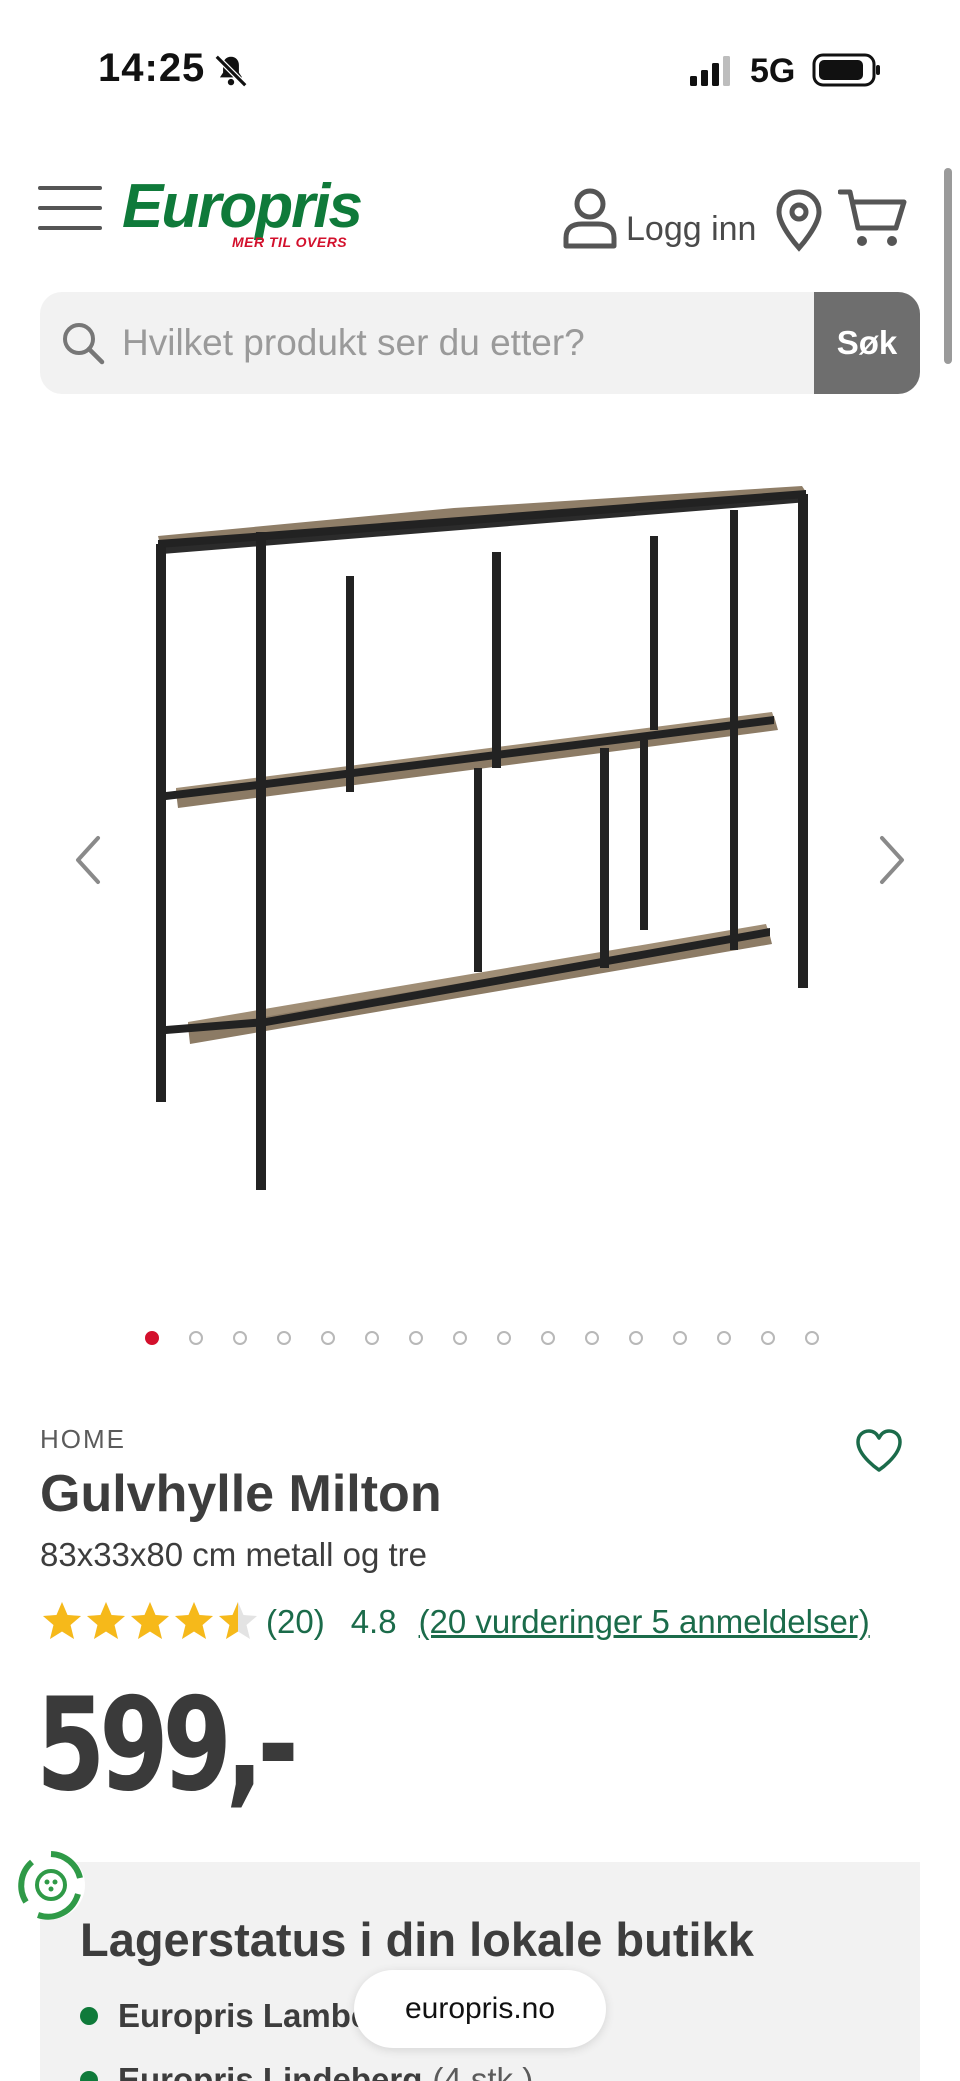 Image resolution: width=960 pixels, height=2081 pixels. I want to click on europris-logo: Europris MER TIL OVERS, so click(242, 213).